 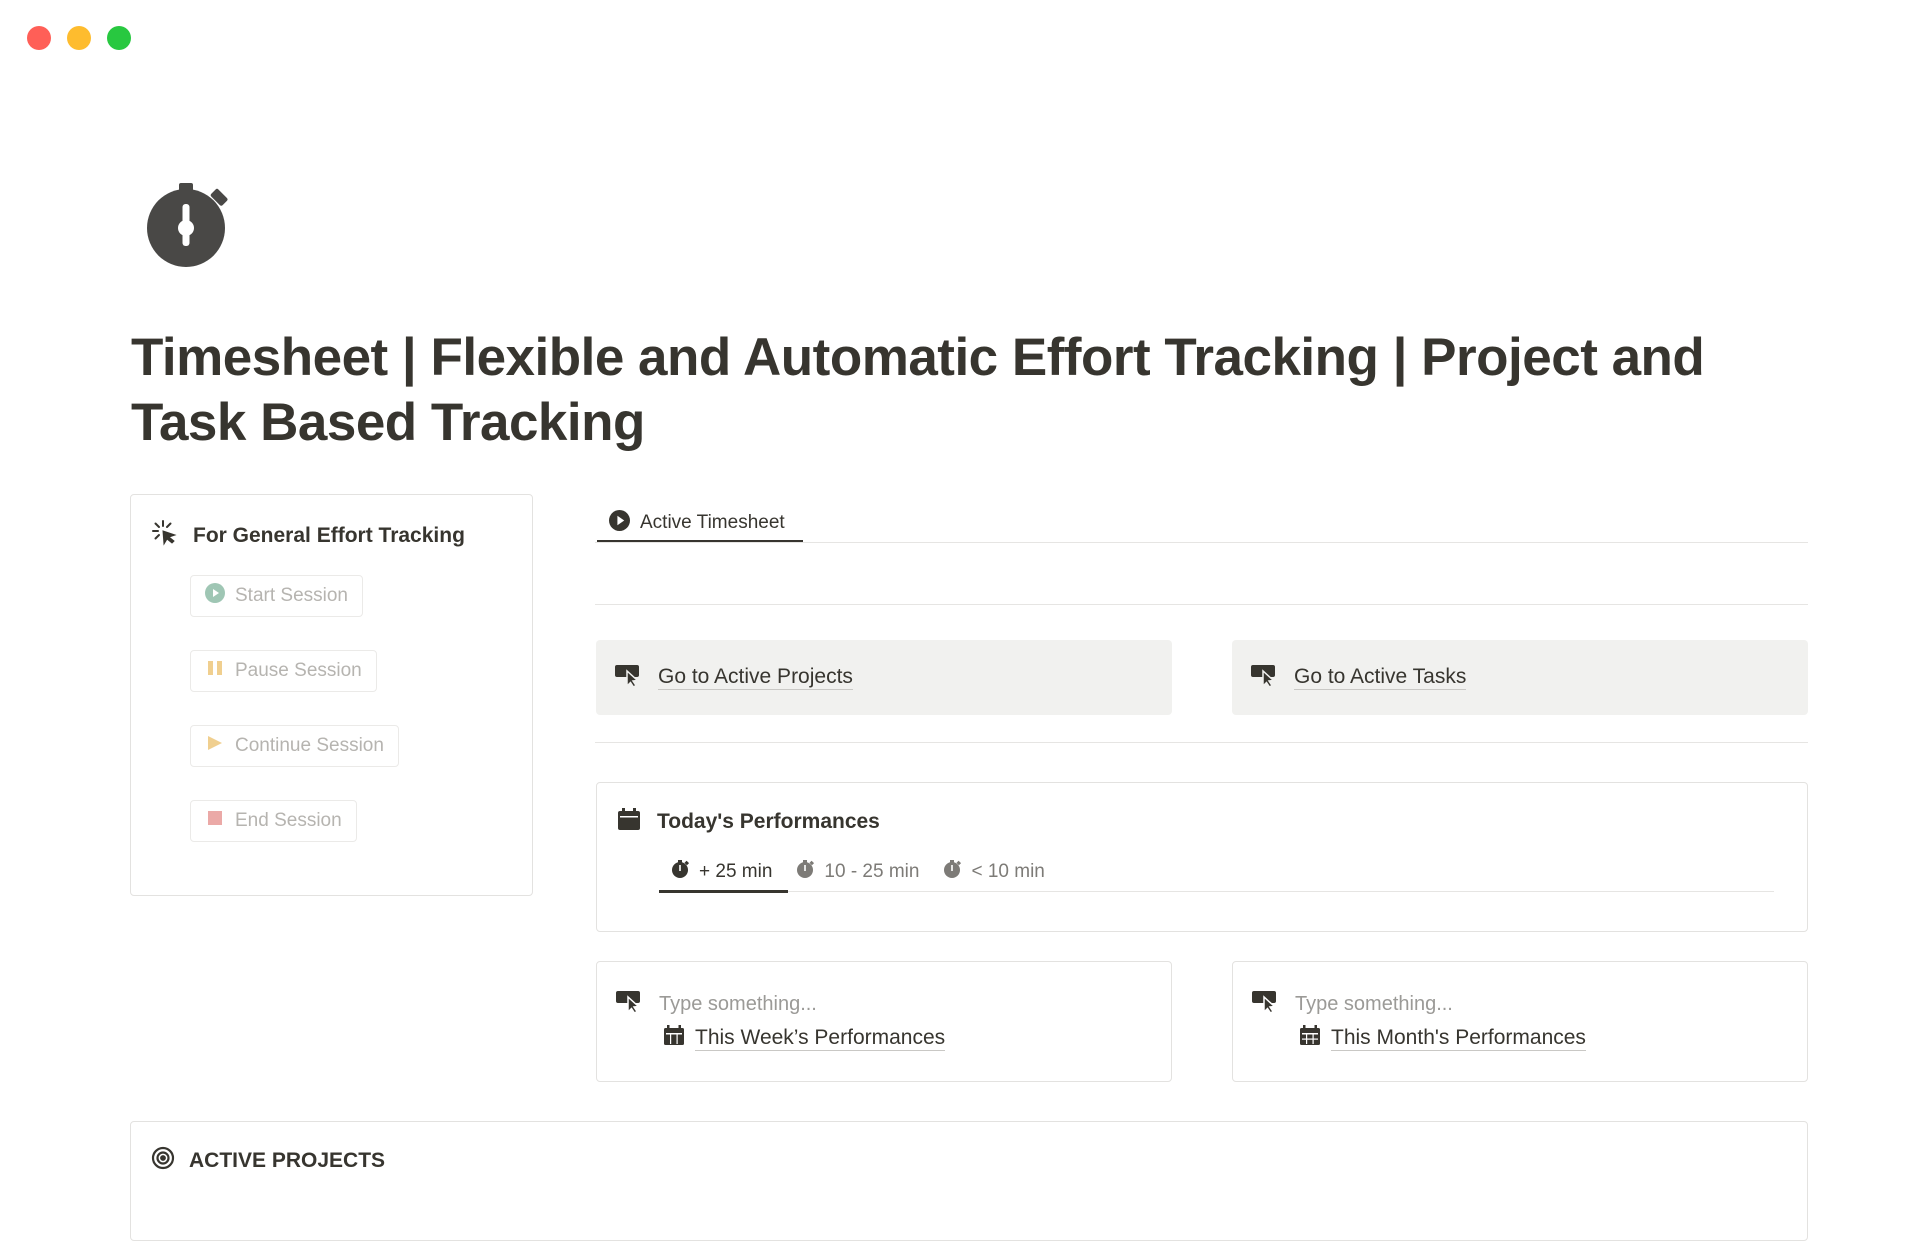 I want to click on go-to-active-tasks-link: Go to Active Tasks, so click(x=1520, y=677).